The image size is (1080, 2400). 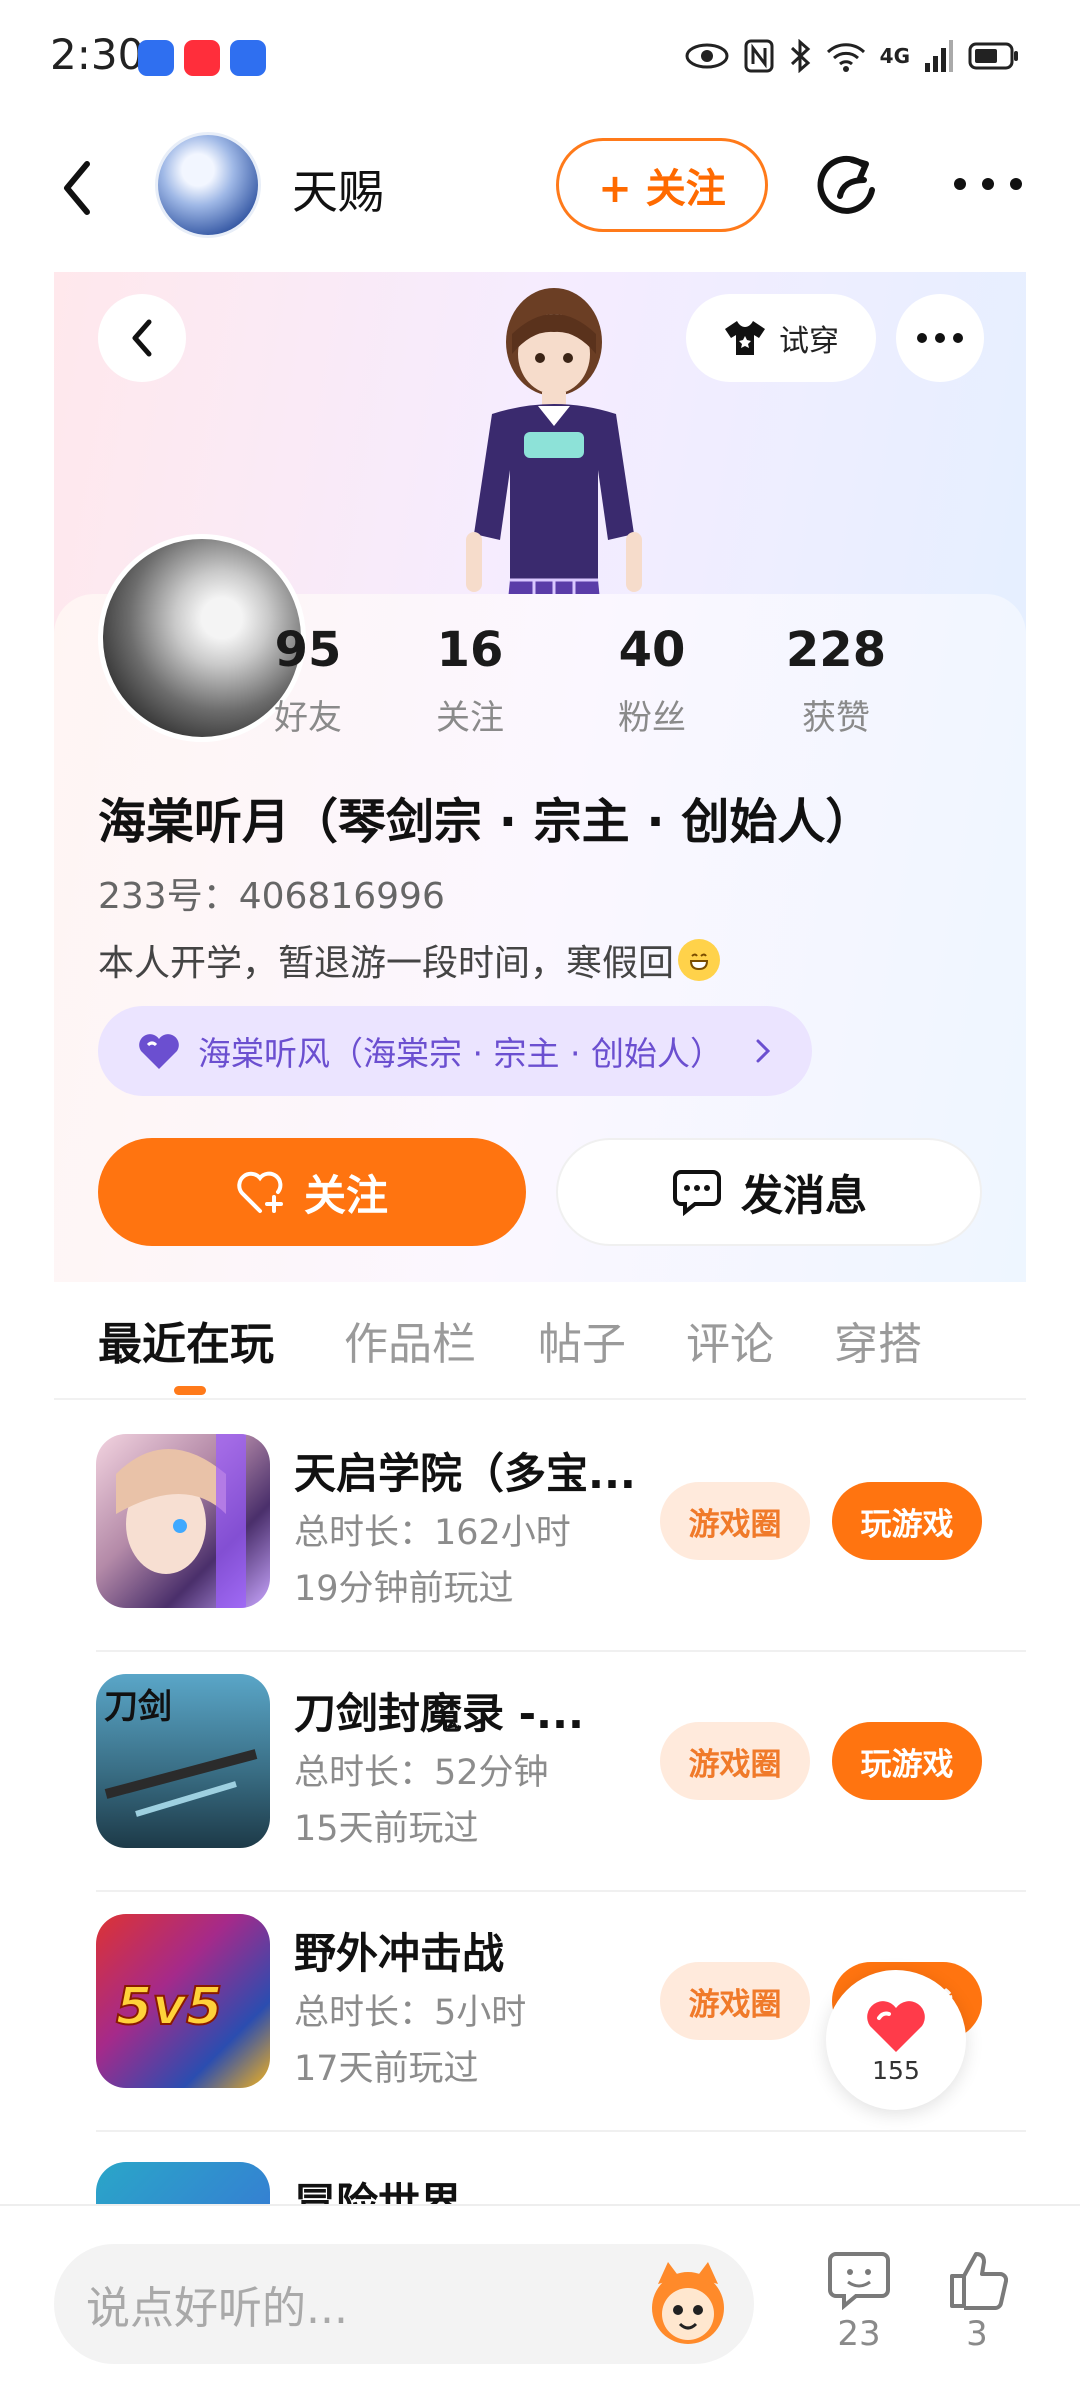 I want to click on stat-label: 粉丝, so click(x=652, y=718).